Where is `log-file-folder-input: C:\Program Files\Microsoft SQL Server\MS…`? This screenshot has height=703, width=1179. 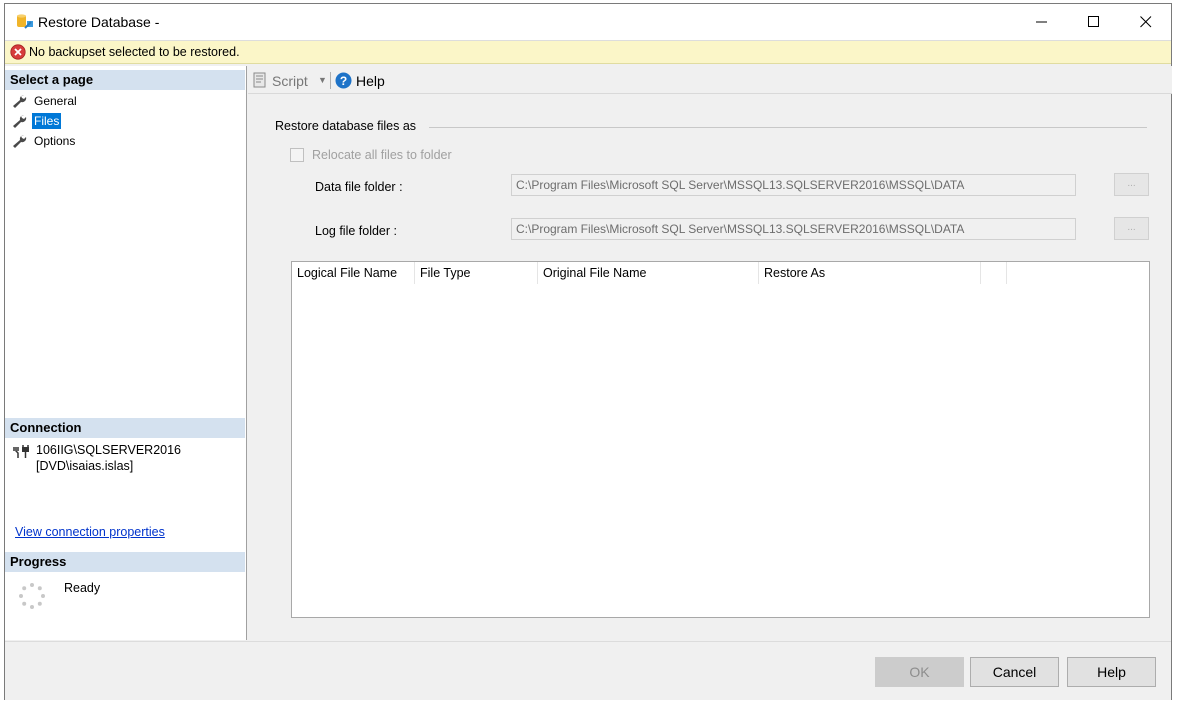 log-file-folder-input: C:\Program Files\Microsoft SQL Server\MS… is located at coordinates (793, 229).